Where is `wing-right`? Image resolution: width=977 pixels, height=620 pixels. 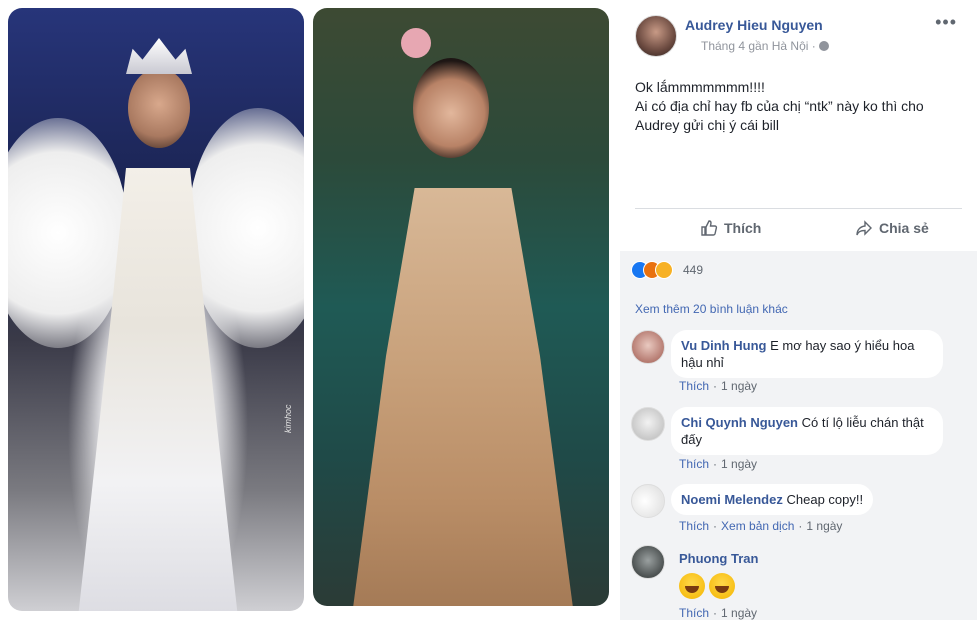 wing-right is located at coordinates (246, 228).